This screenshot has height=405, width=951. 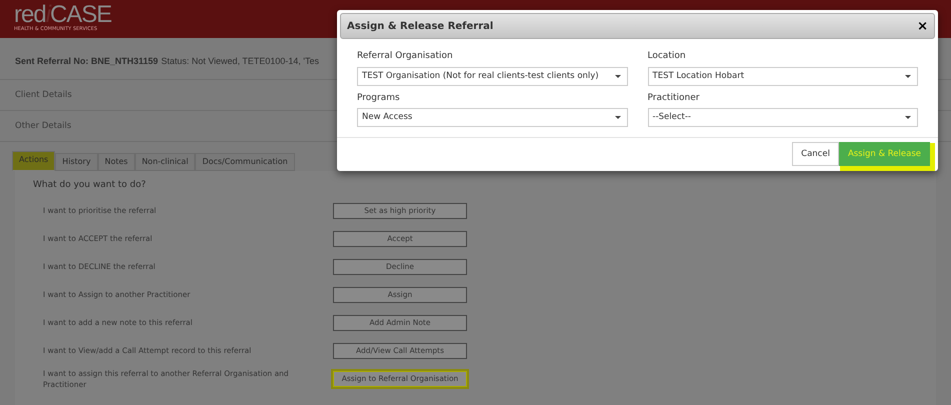 I want to click on field-label: Referral Organisation, so click(x=405, y=56).